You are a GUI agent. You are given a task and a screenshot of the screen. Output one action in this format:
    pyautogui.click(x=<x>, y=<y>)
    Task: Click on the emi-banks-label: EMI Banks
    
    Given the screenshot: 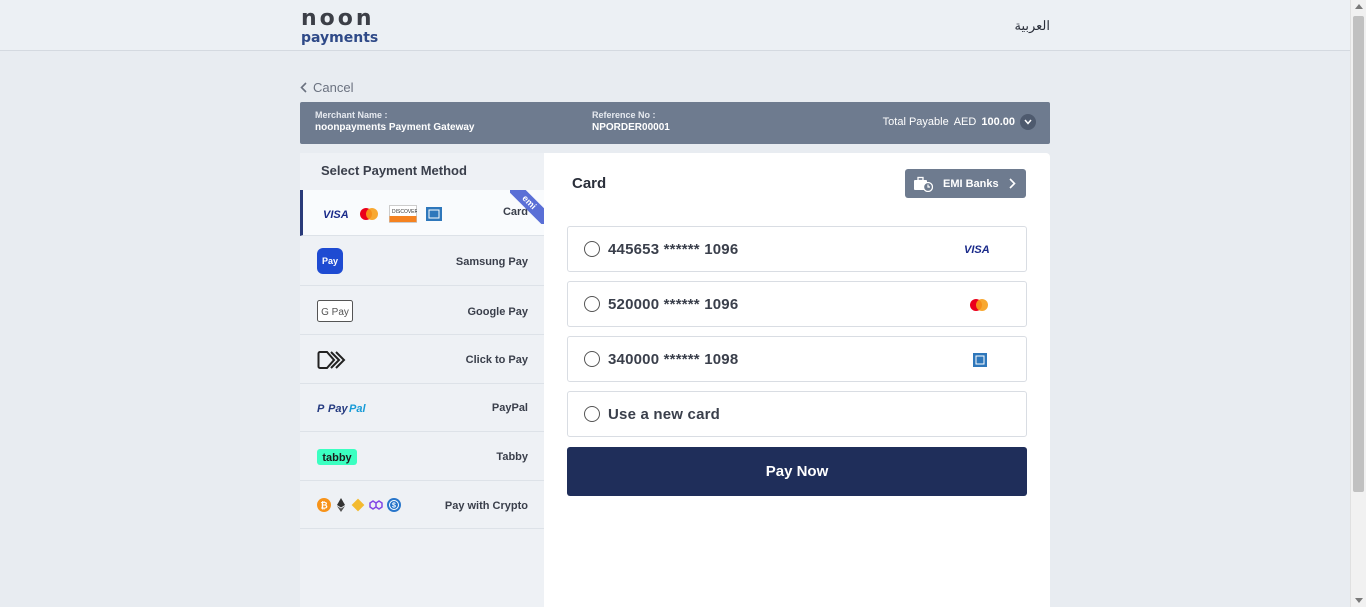 What is the action you would take?
    pyautogui.click(x=971, y=183)
    